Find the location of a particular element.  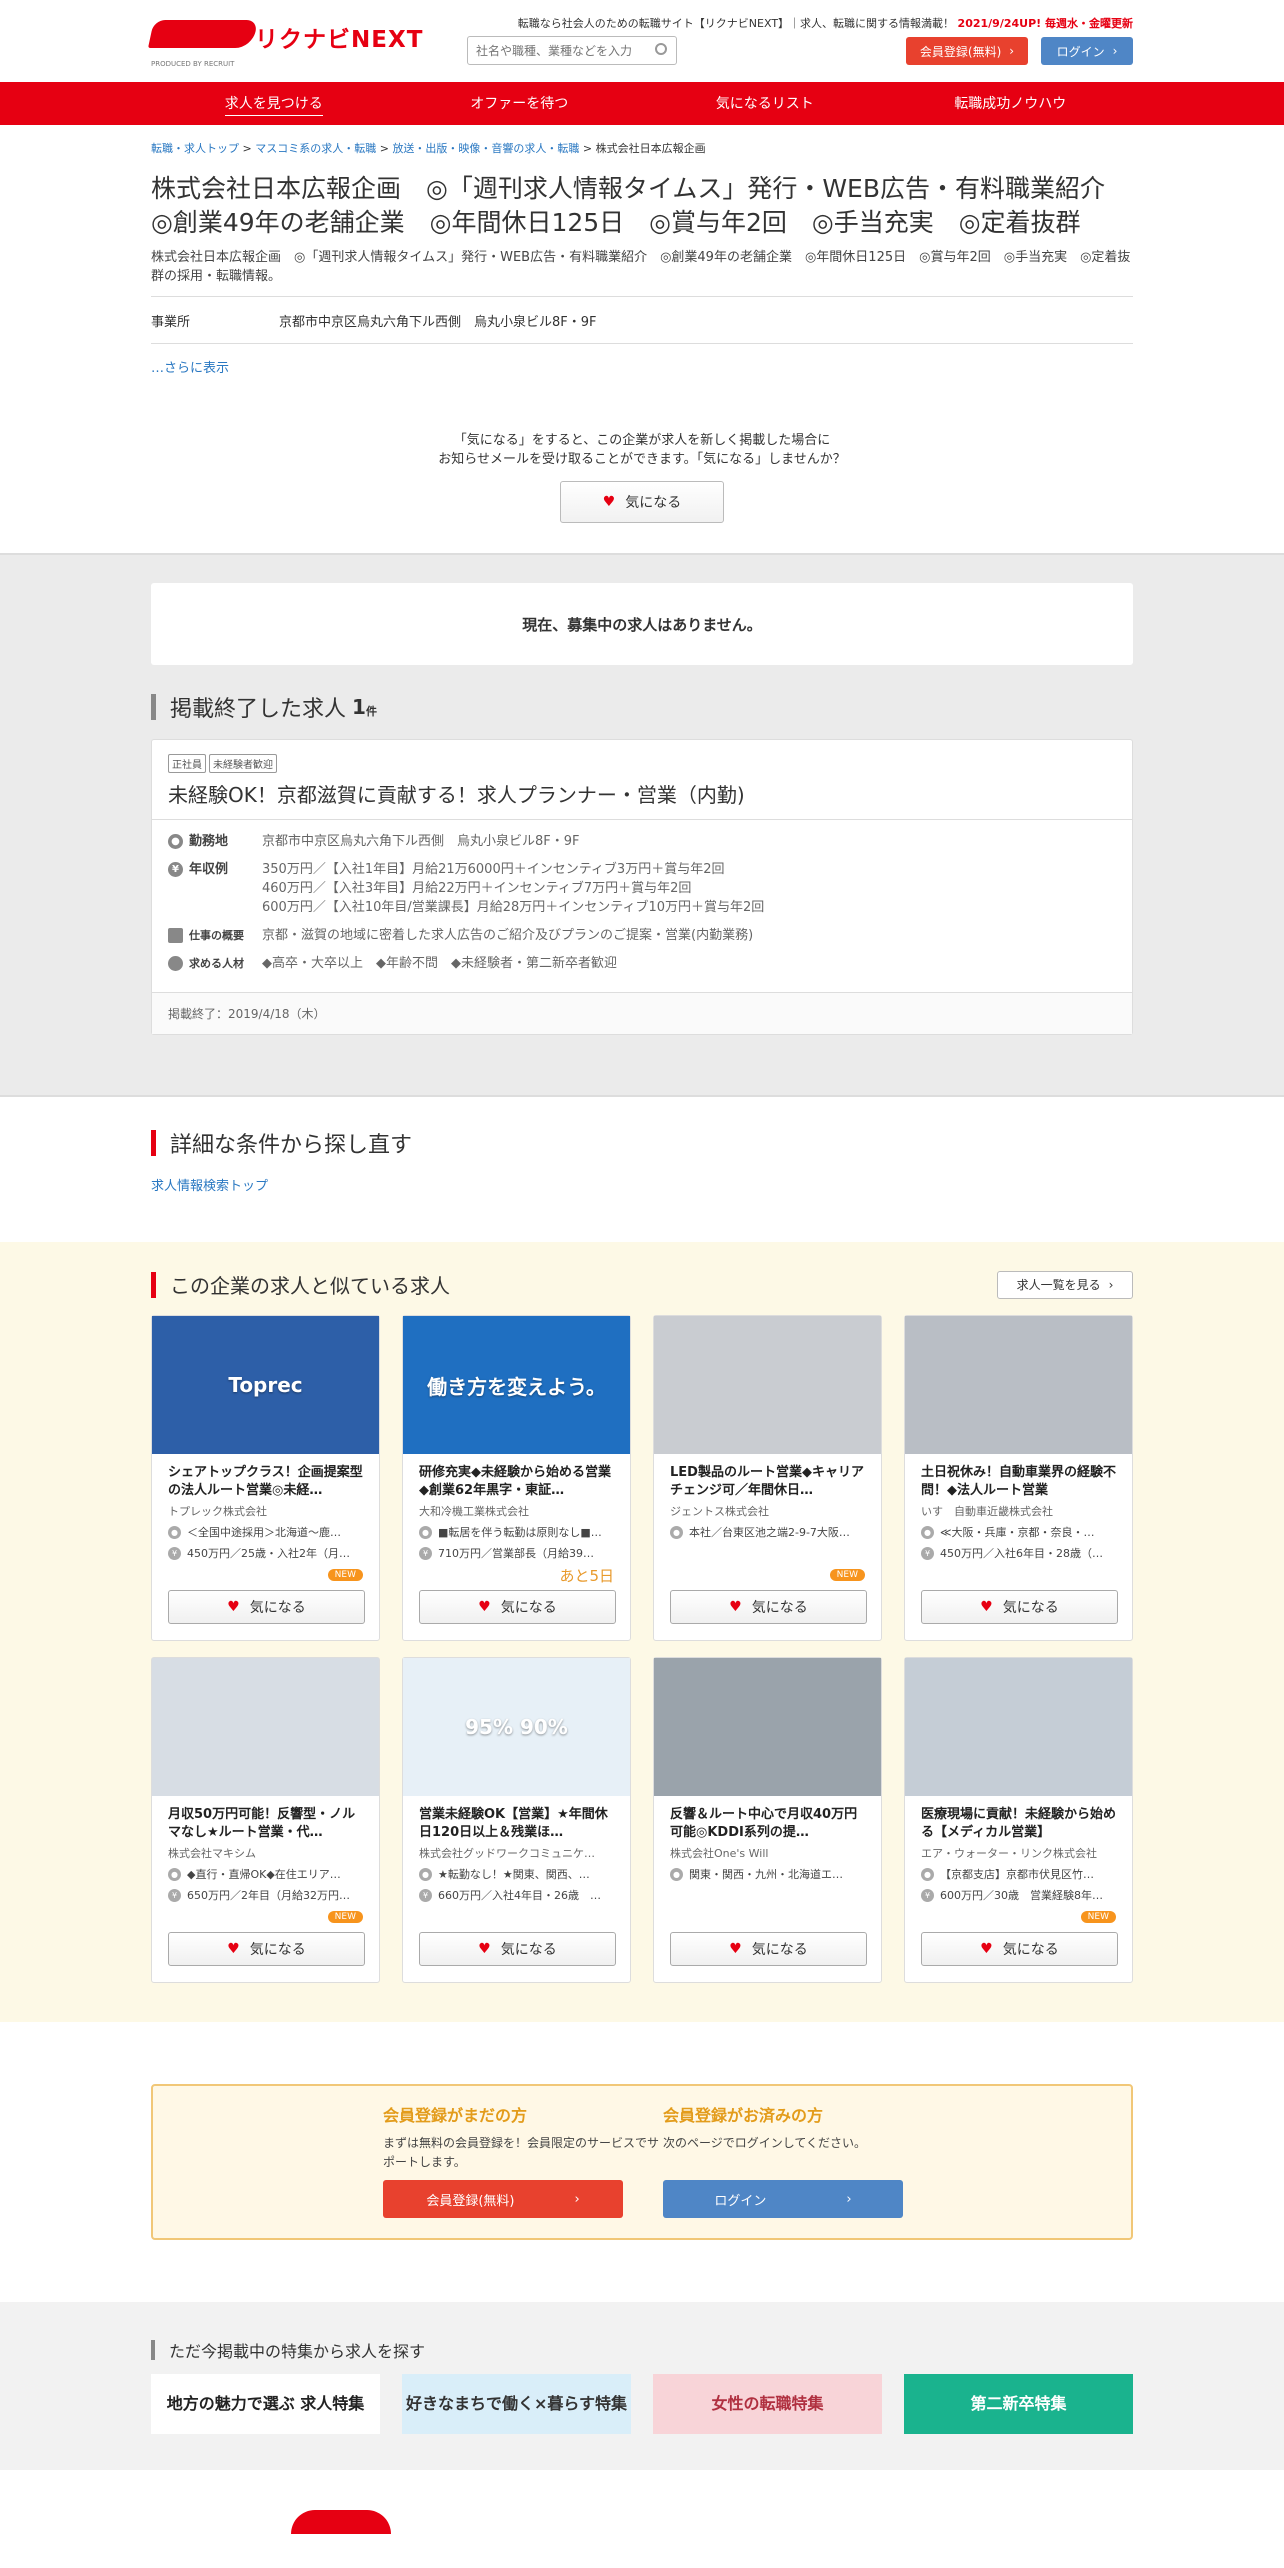

thumb-text: 95% 90% is located at coordinates (516, 1727).